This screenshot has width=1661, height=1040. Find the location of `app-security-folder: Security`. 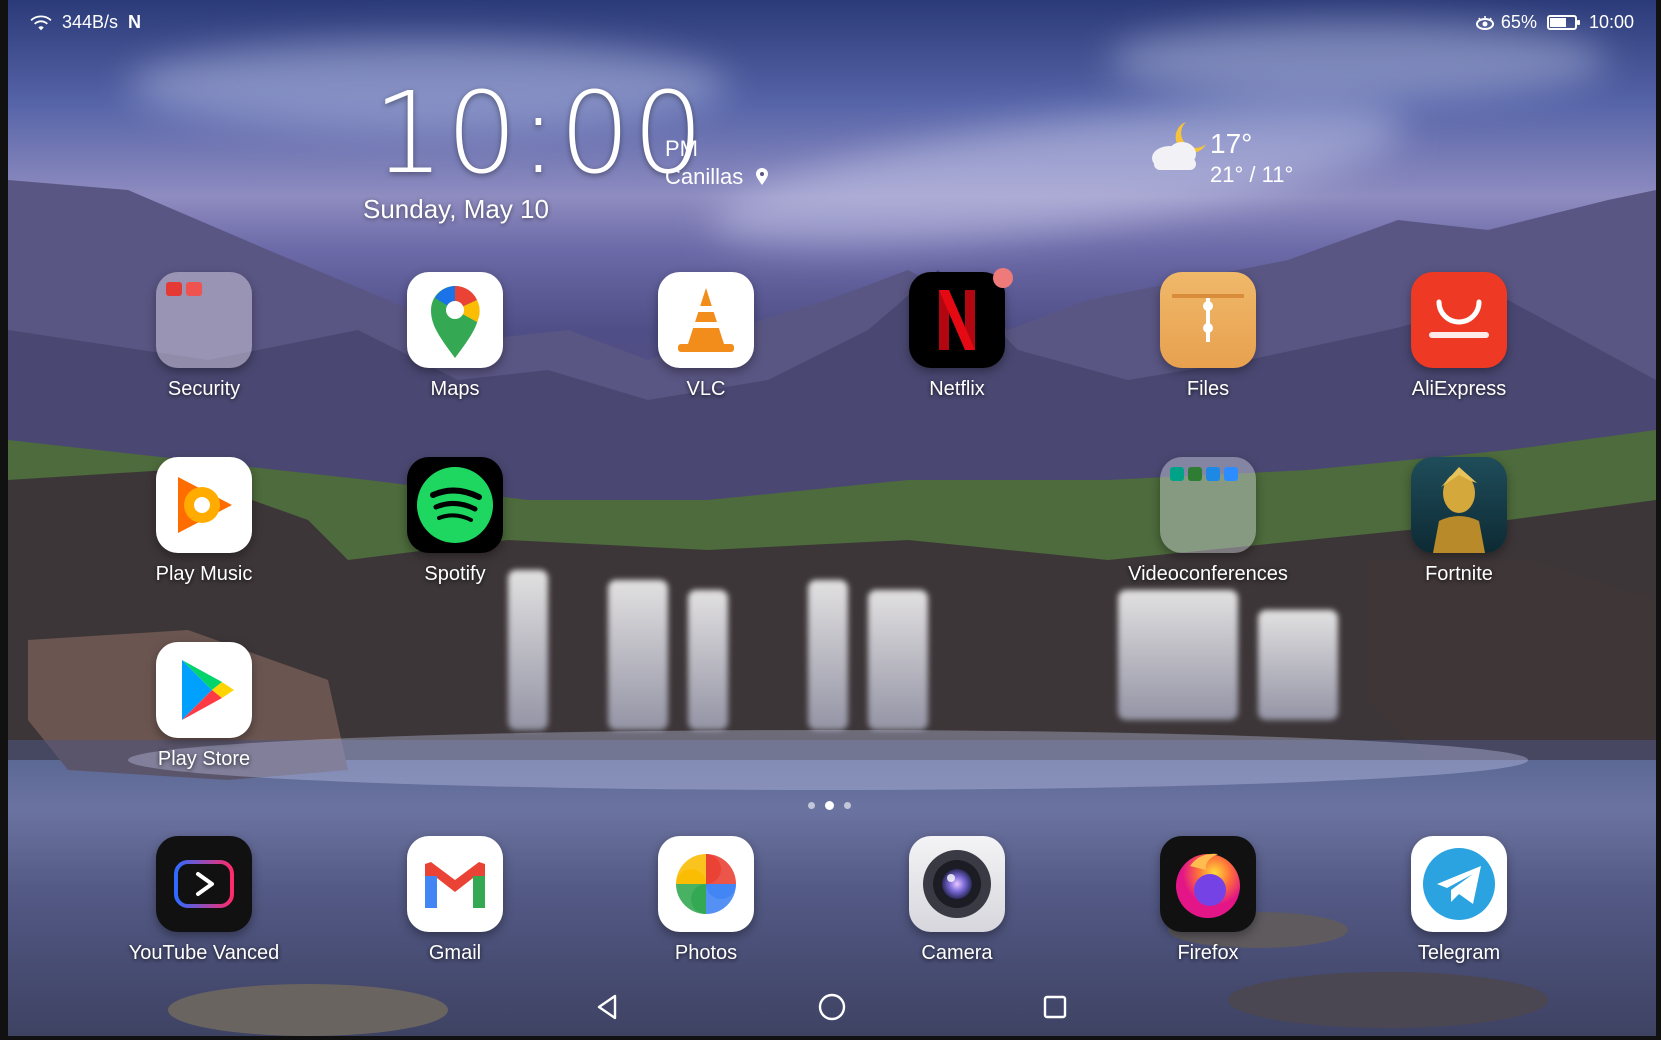

app-security-folder: Security is located at coordinates (204, 336).